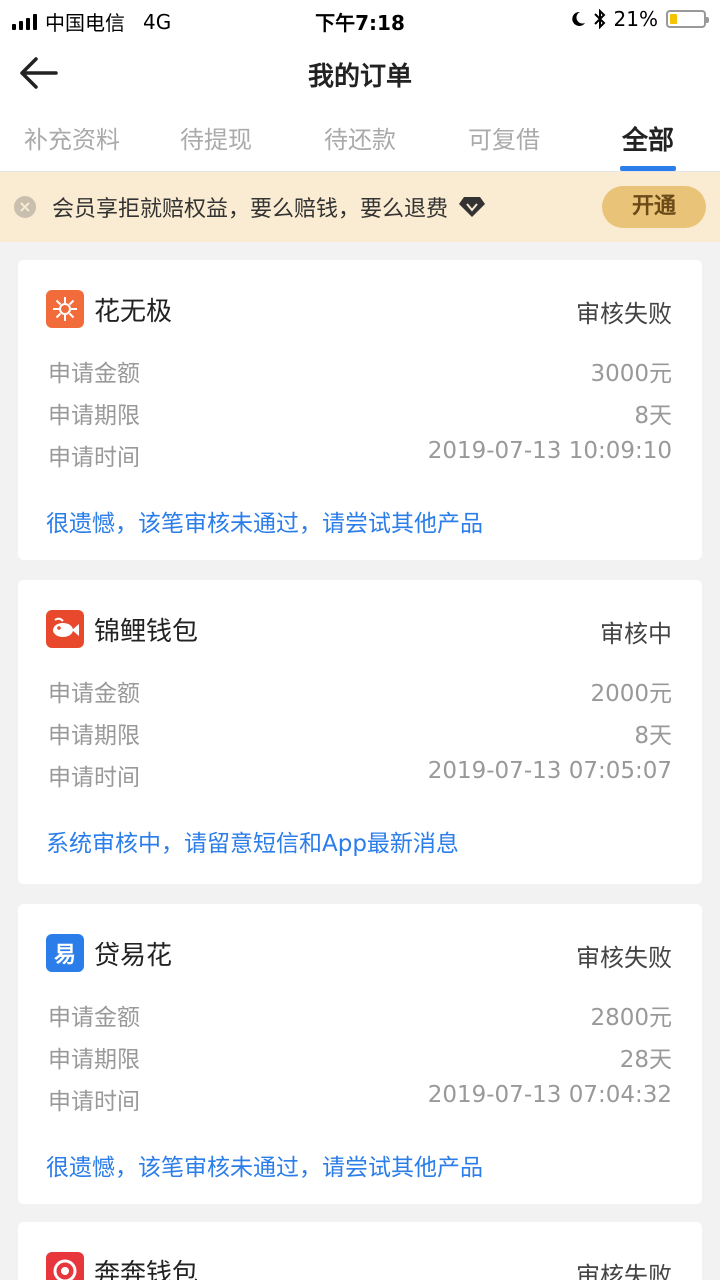  I want to click on activate-button: 开通, so click(654, 207).